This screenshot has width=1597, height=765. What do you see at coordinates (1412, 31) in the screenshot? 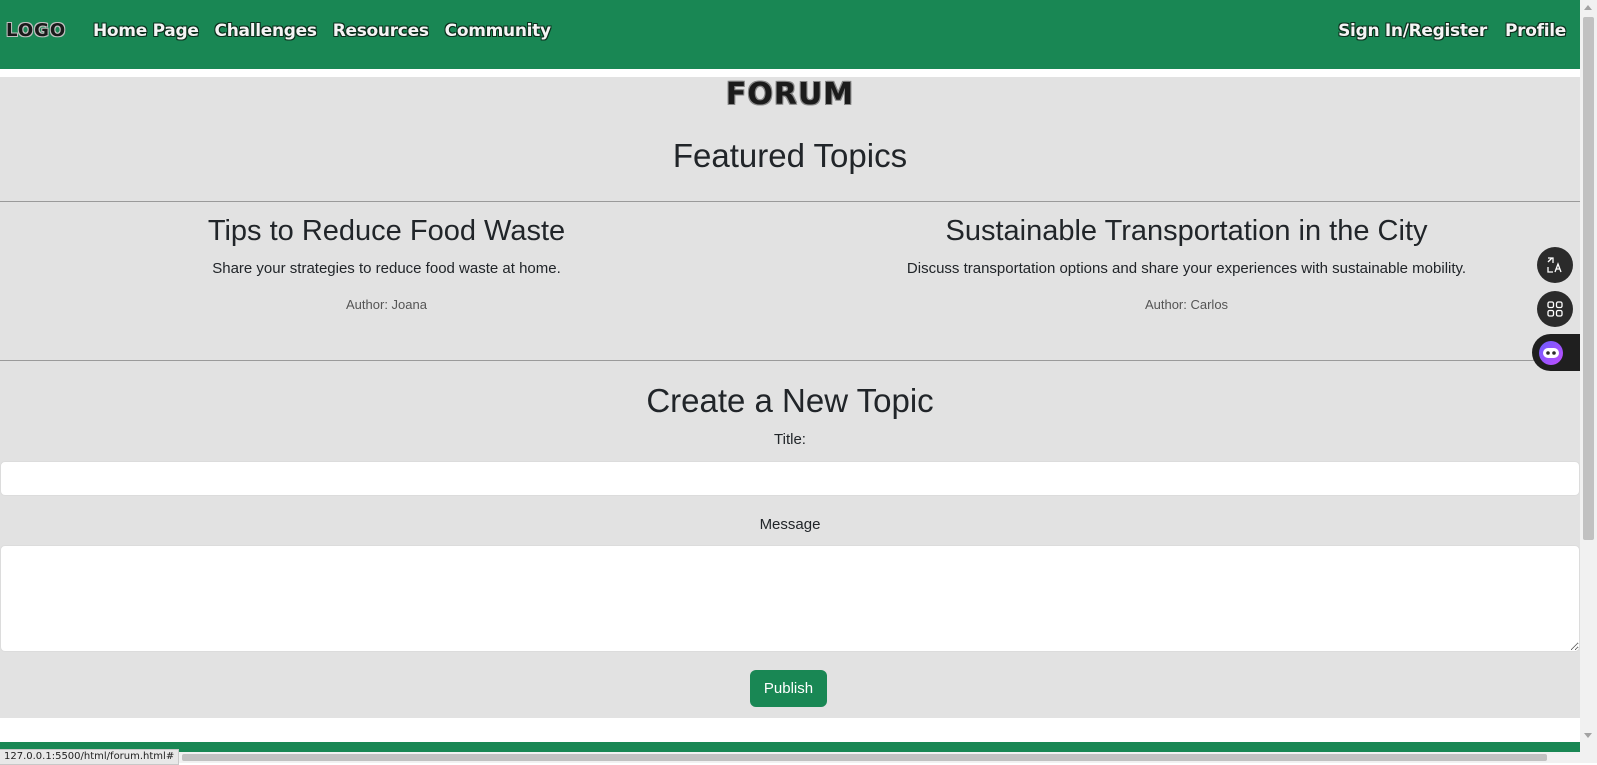
I see `nav-link-sign-in: Sign In/Register` at bounding box center [1412, 31].